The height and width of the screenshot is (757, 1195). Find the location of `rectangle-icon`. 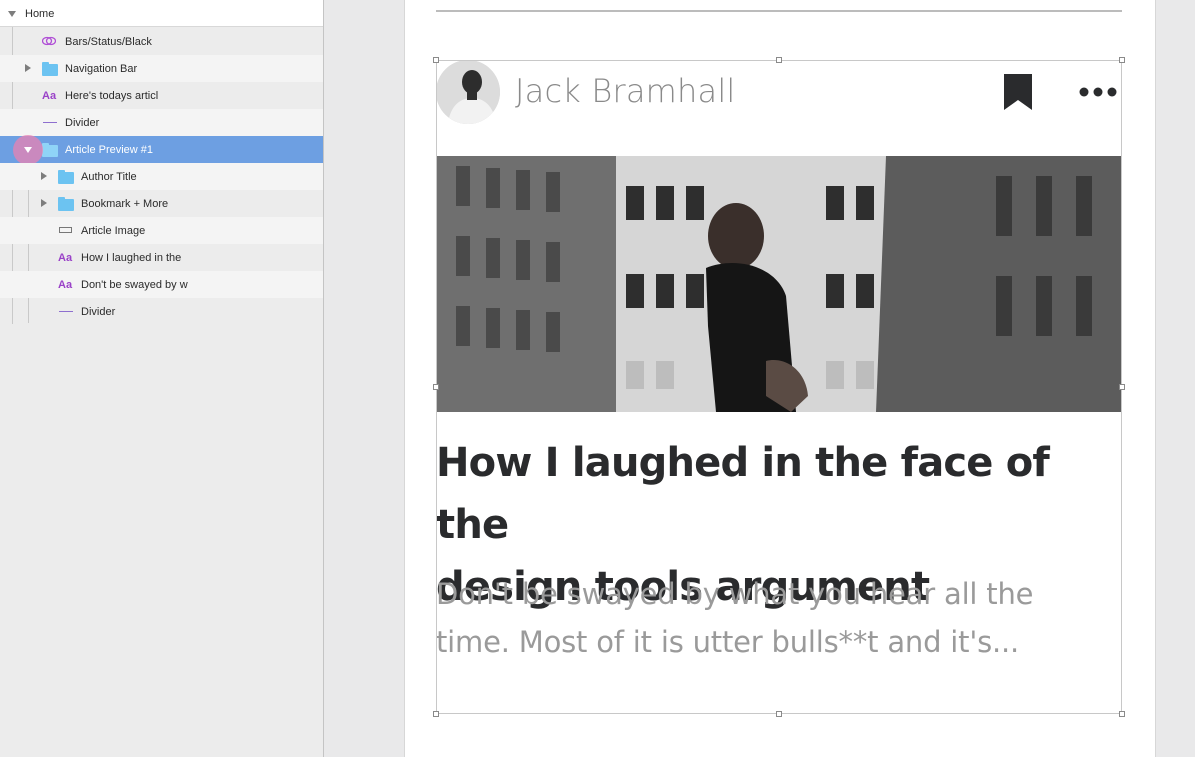

rectangle-icon is located at coordinates (65, 230).